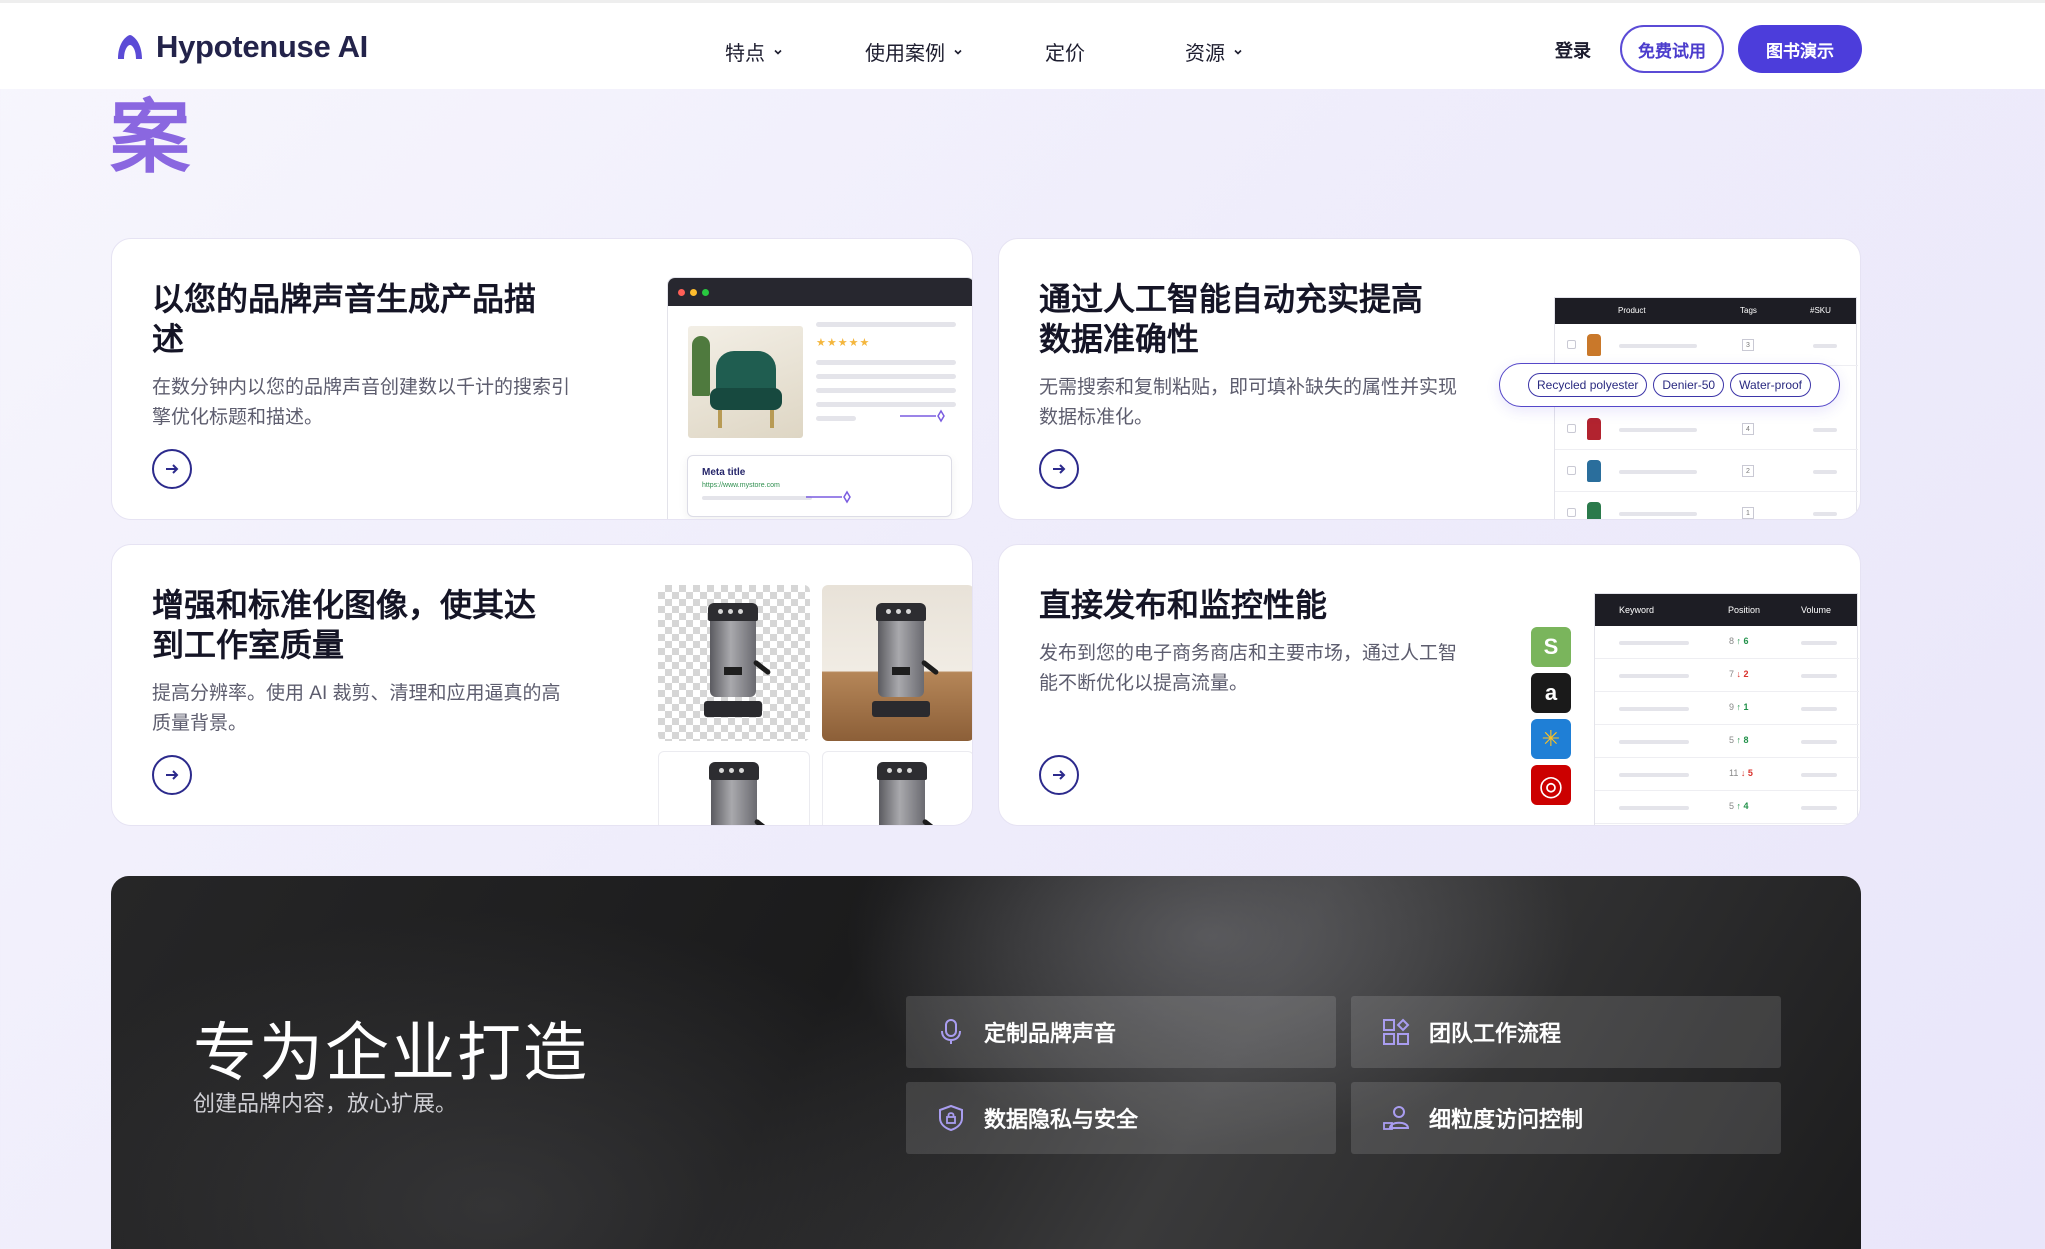 The width and height of the screenshot is (2045, 1249). I want to click on card-description: 在数分钟内以您的品牌声音创建数以千计的搜索引擎优化标题和描述。, so click(361, 402).